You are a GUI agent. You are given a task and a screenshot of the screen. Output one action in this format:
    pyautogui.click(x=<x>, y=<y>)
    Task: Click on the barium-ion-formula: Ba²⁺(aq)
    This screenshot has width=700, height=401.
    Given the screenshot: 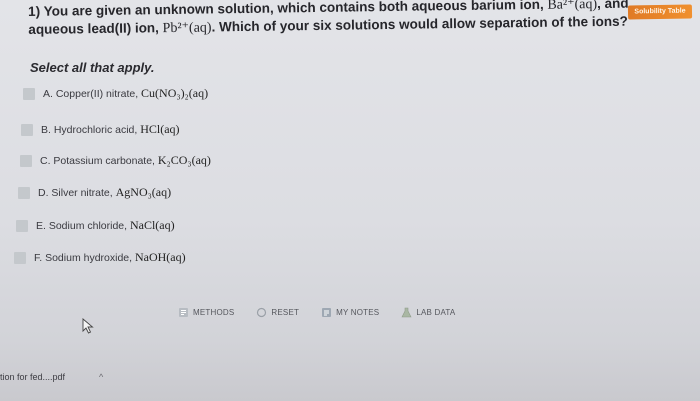 What is the action you would take?
    pyautogui.click(x=572, y=6)
    